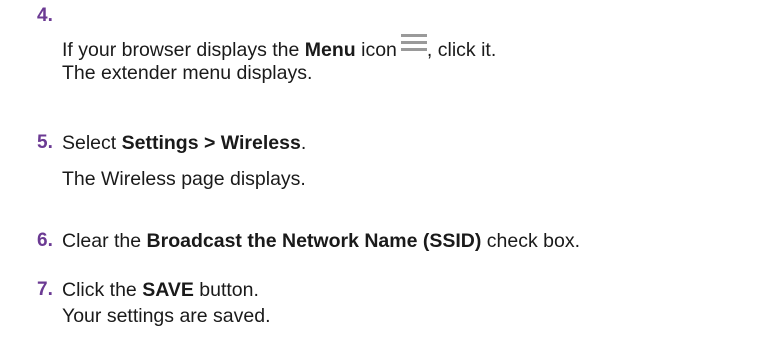  Describe the element at coordinates (461, 50) in the screenshot. I see `step-4-text-end: , click it.` at that location.